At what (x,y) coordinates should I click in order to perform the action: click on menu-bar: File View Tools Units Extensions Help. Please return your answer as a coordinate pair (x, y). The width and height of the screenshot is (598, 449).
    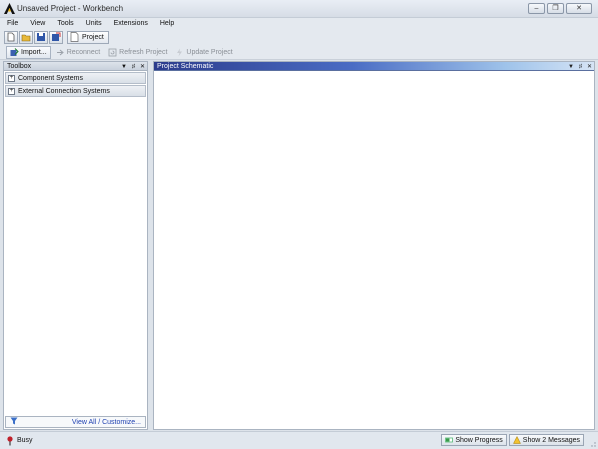
    Looking at the image, I should click on (299, 23).